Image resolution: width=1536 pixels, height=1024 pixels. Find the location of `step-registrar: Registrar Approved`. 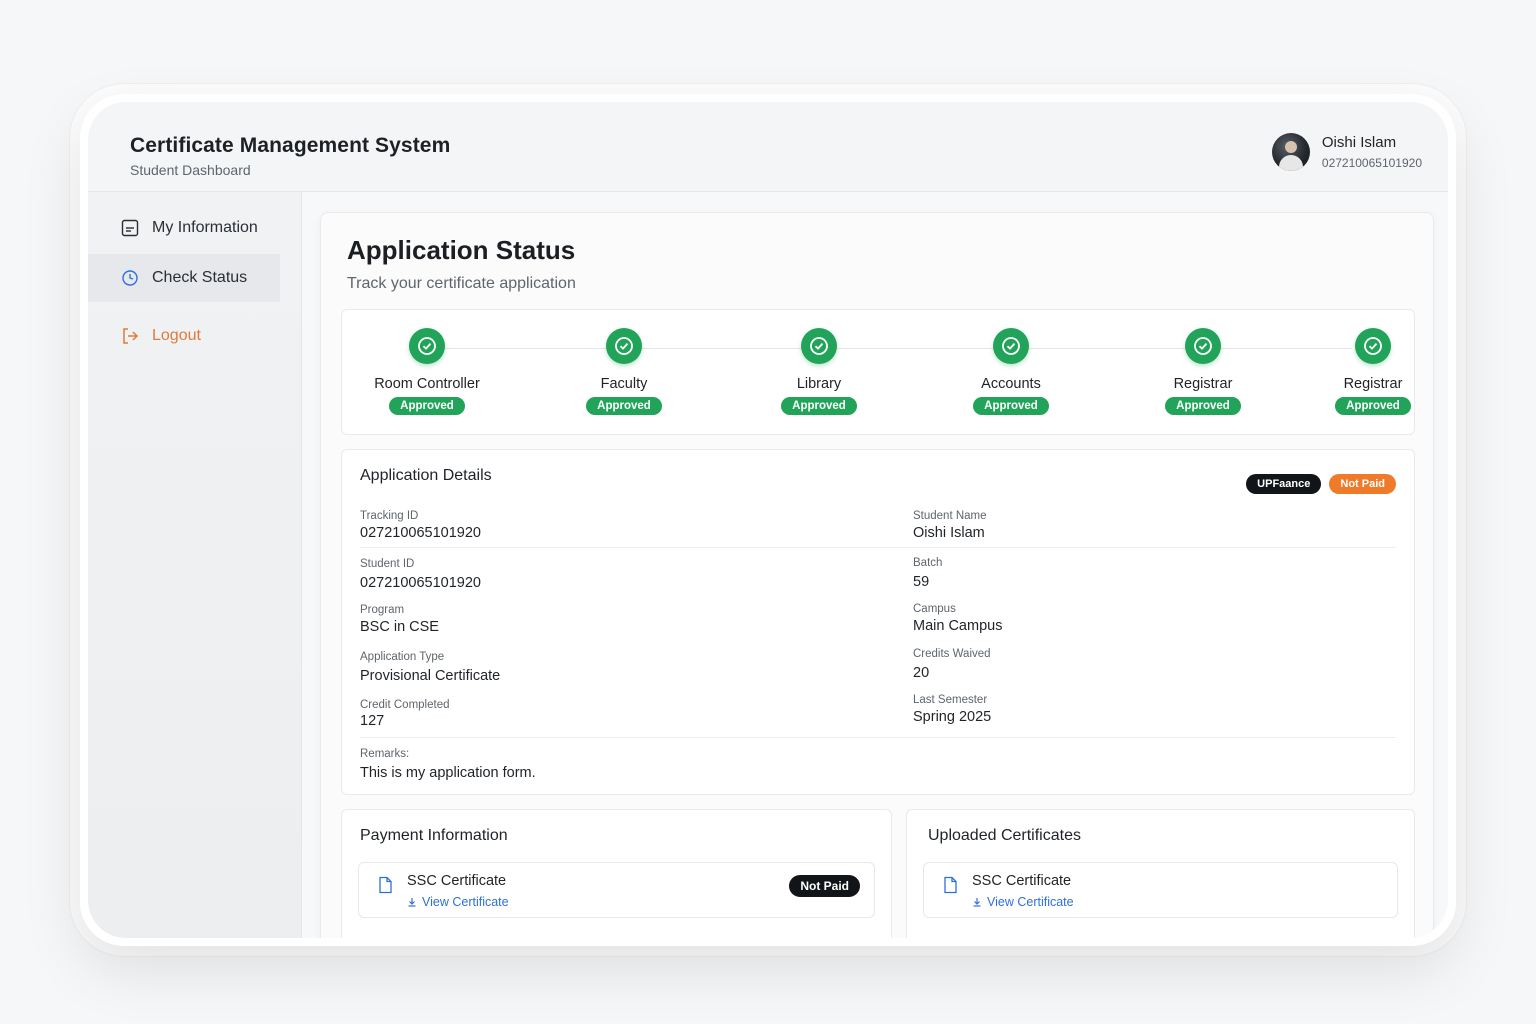

step-registrar: Registrar Approved is located at coordinates (1203, 371).